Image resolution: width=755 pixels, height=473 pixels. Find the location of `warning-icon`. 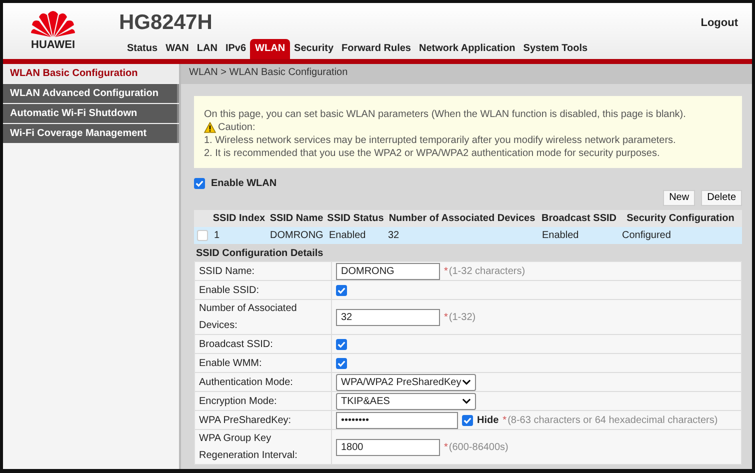

warning-icon is located at coordinates (210, 127).